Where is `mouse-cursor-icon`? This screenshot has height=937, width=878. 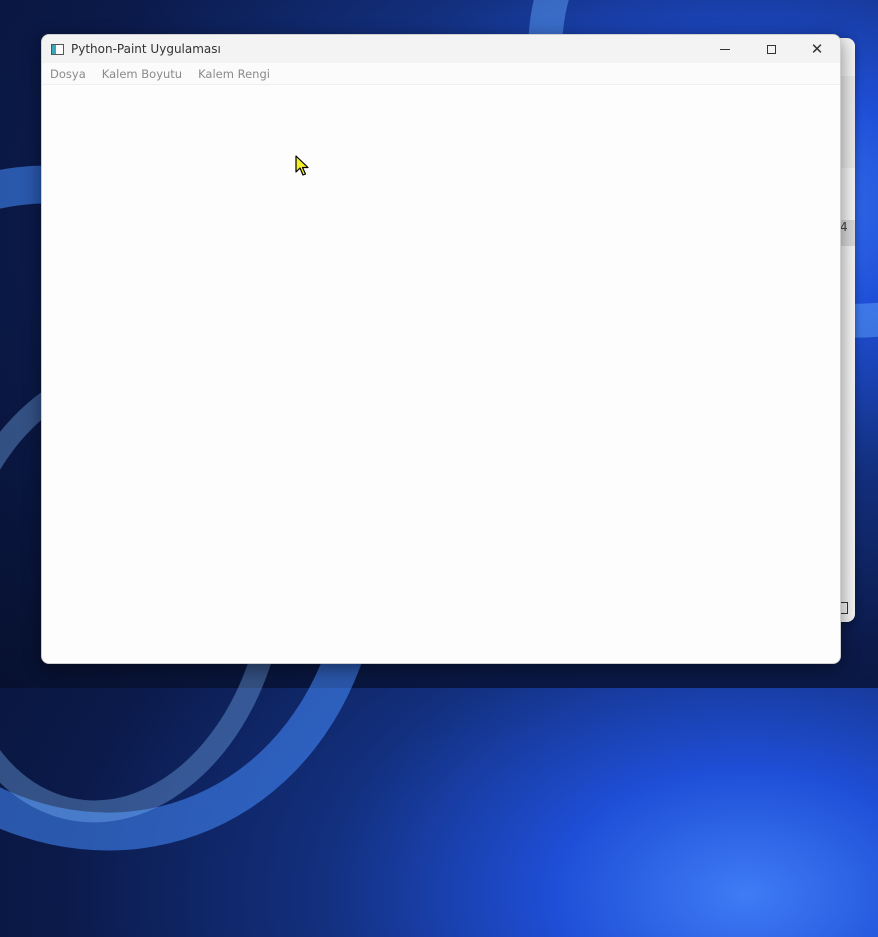 mouse-cursor-icon is located at coordinates (302, 165).